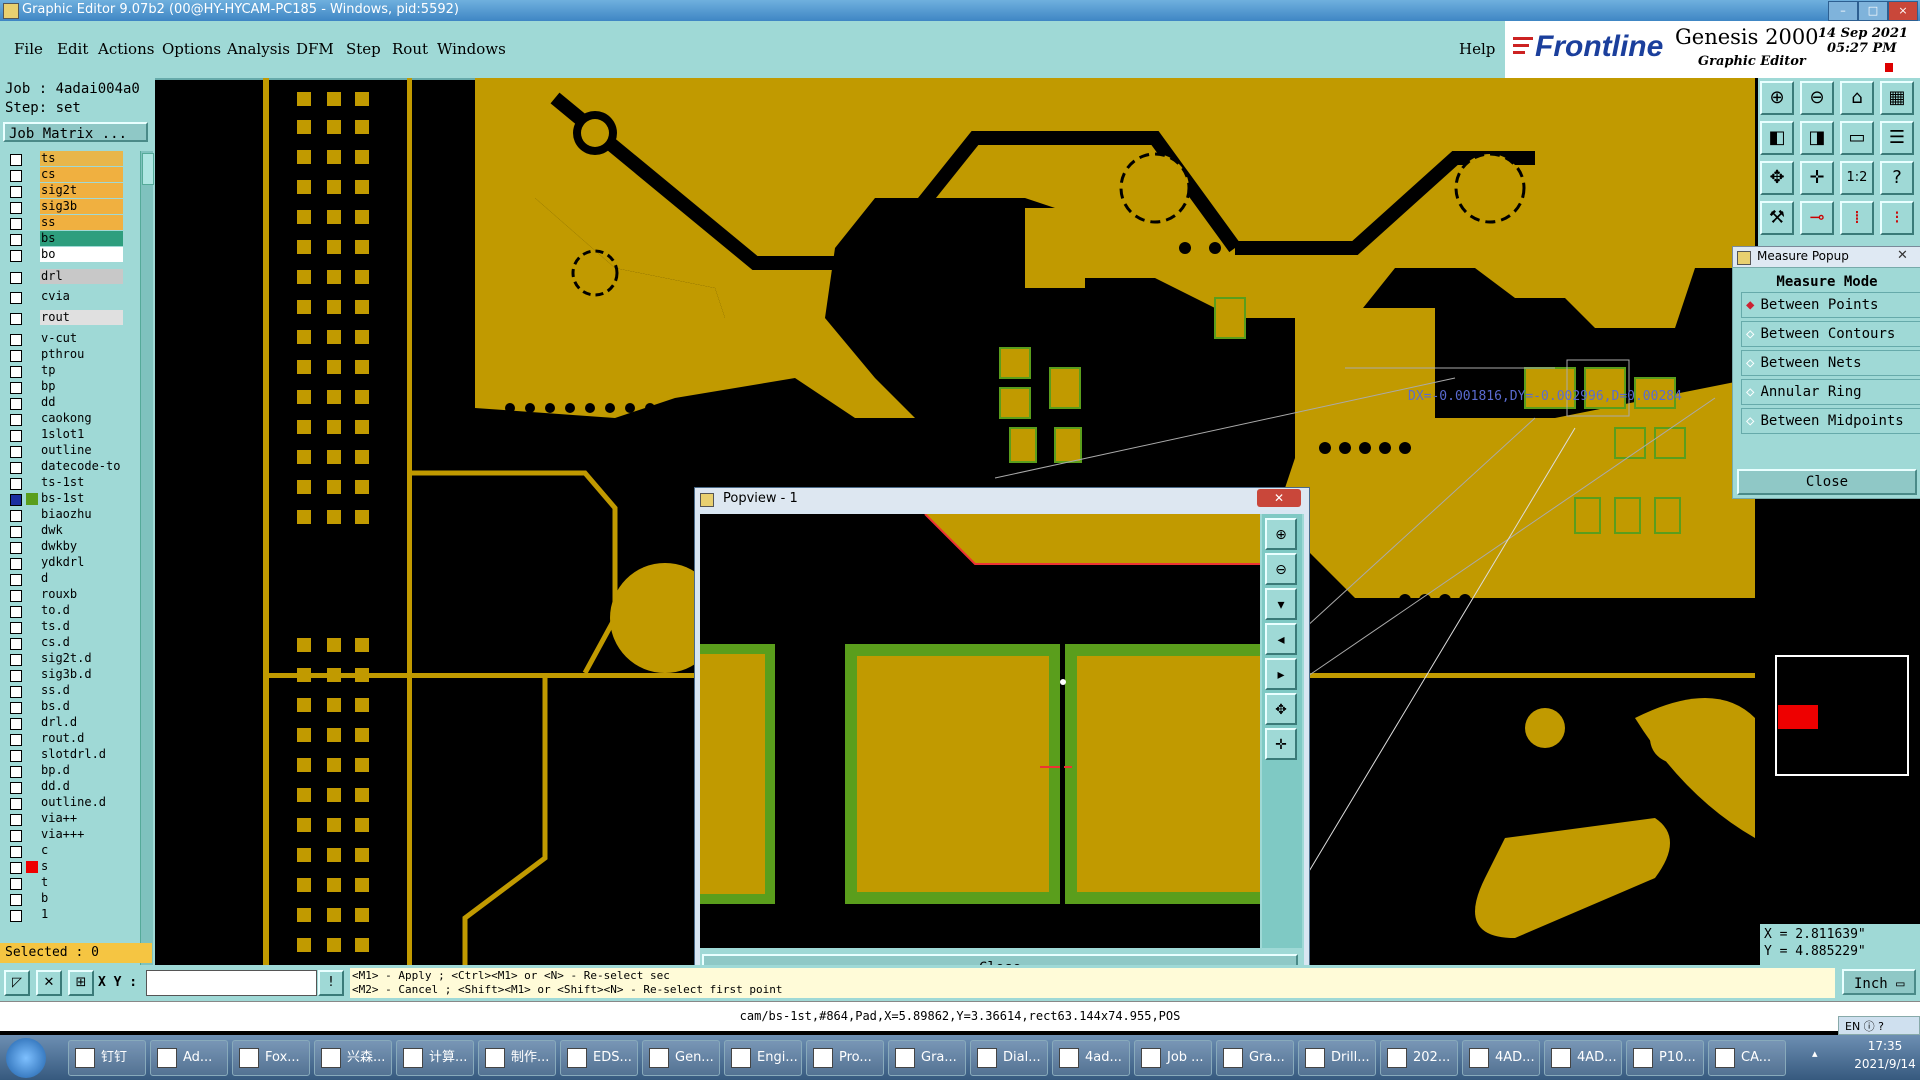 This screenshot has width=1920, height=1080. What do you see at coordinates (1879, 1025) in the screenshot?
I see `ime-indicator: EN ⓘ ?` at bounding box center [1879, 1025].